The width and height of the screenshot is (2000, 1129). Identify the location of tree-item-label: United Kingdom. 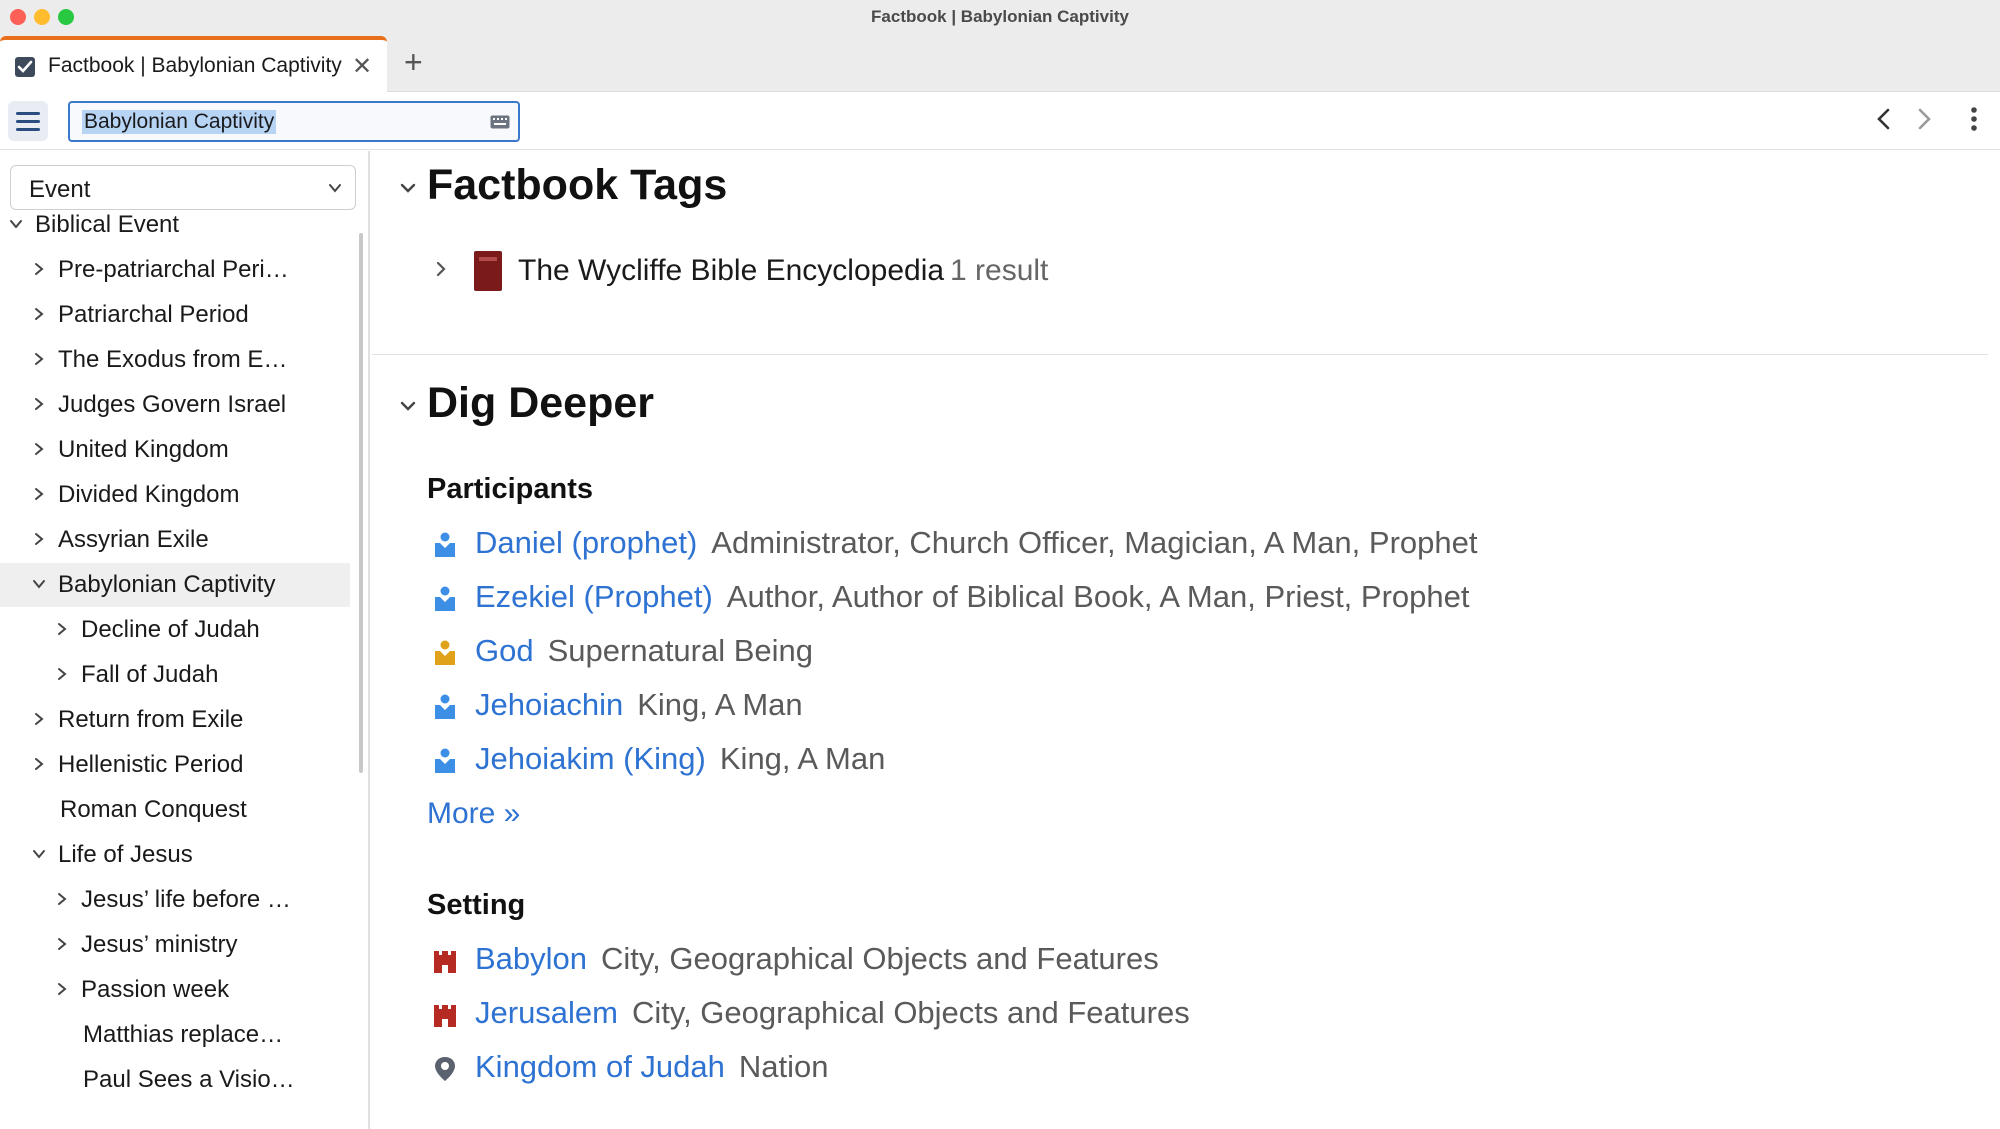
(143, 449).